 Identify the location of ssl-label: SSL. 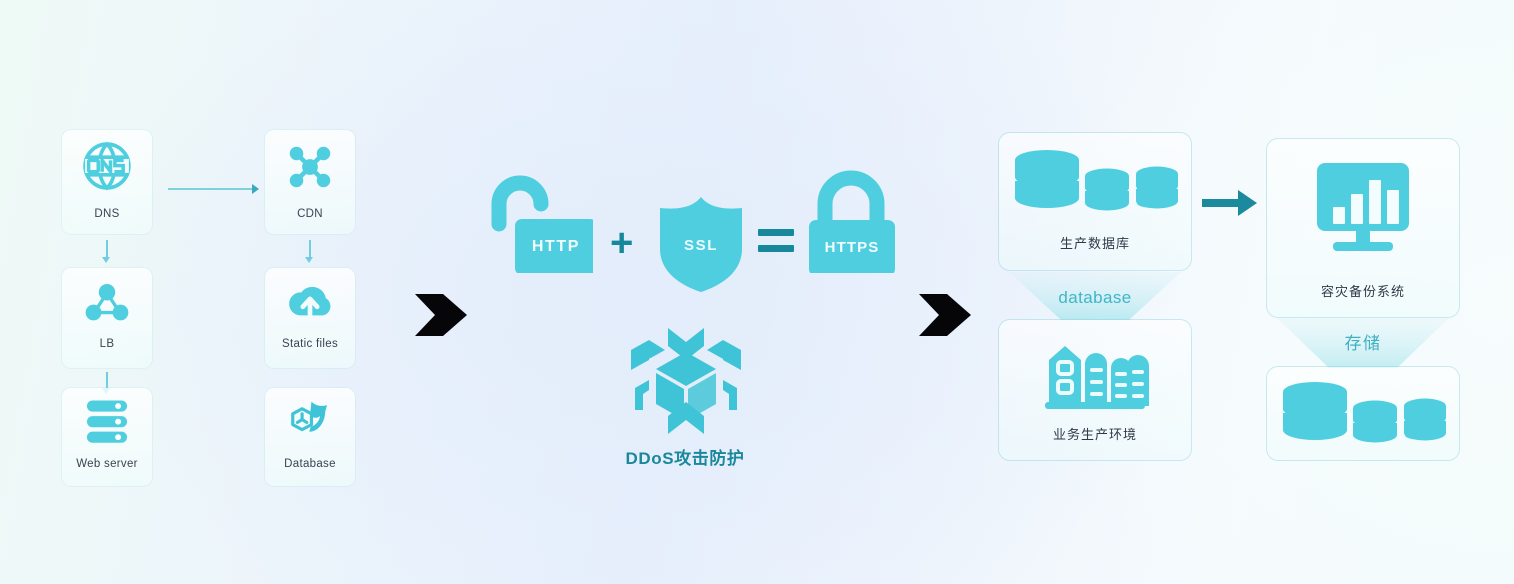
(701, 245).